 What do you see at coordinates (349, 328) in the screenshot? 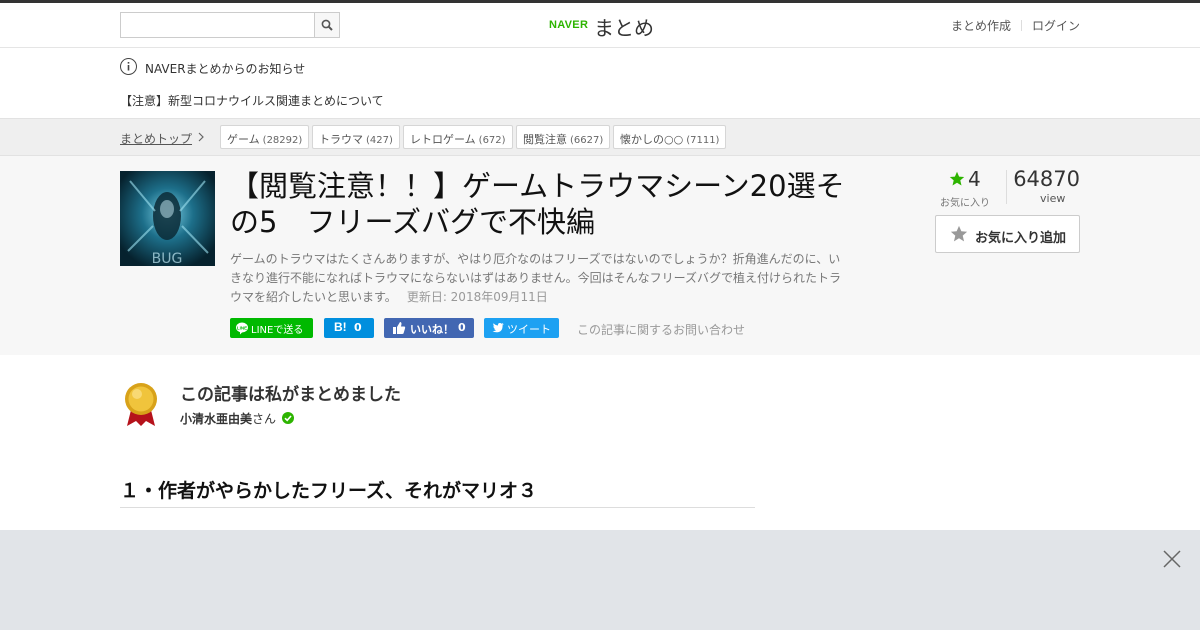
I see `hatena-bookmark-button: B! 0` at bounding box center [349, 328].